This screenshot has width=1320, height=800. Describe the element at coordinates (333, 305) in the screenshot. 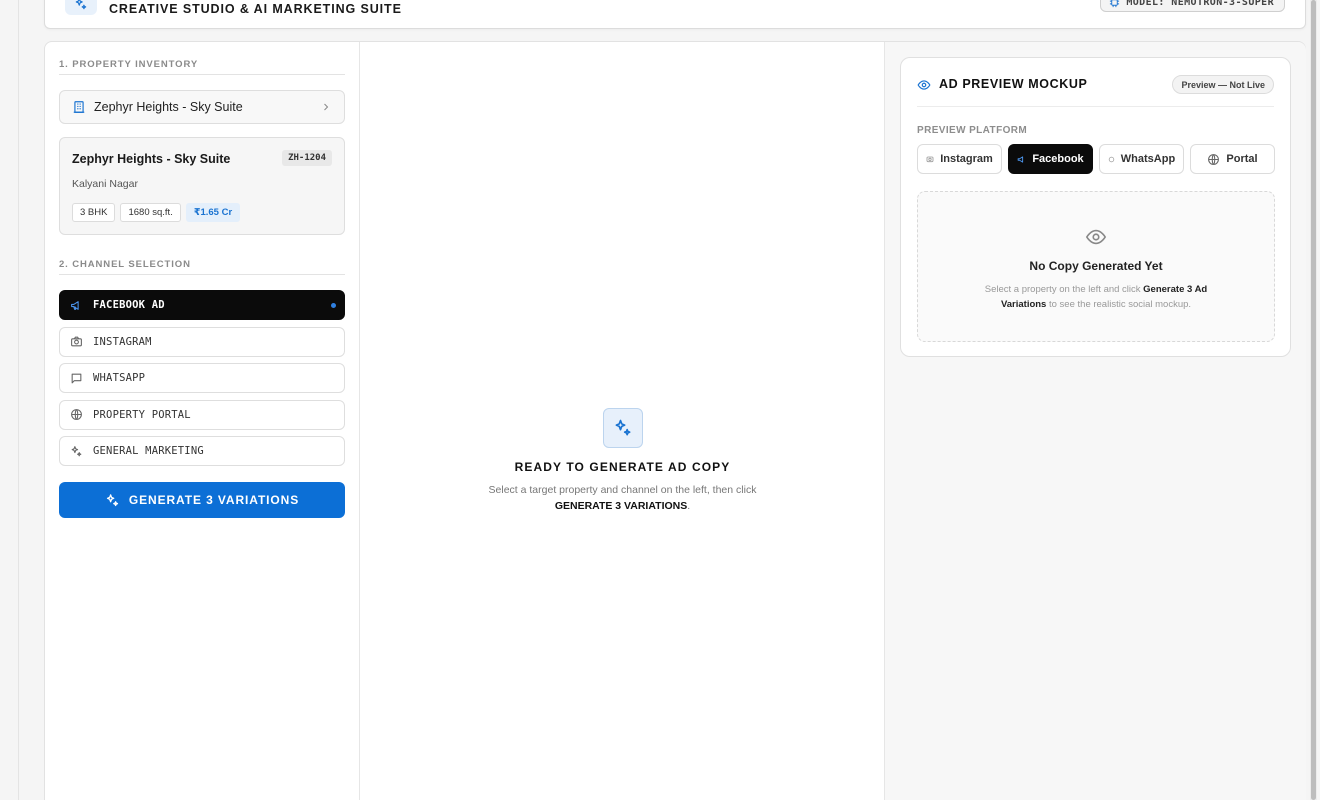

I see `active-indicator` at that location.